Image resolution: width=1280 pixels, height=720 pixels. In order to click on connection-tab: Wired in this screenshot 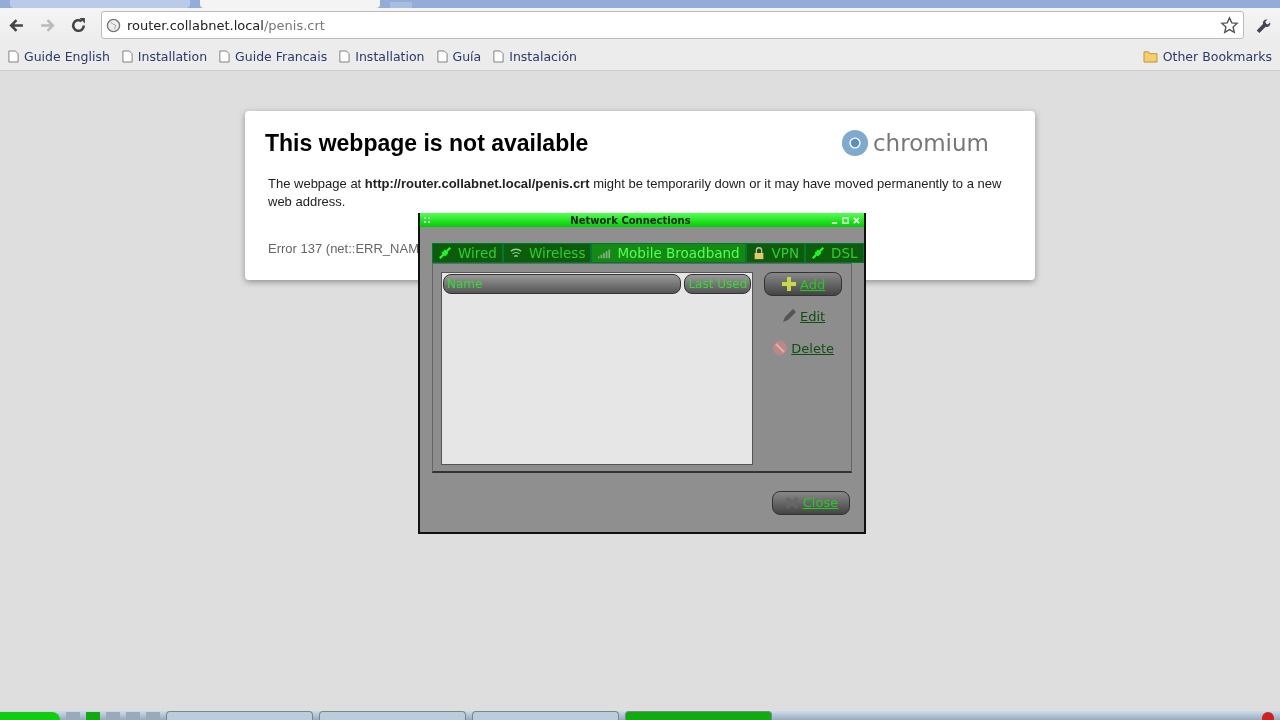, I will do `click(467, 253)`.